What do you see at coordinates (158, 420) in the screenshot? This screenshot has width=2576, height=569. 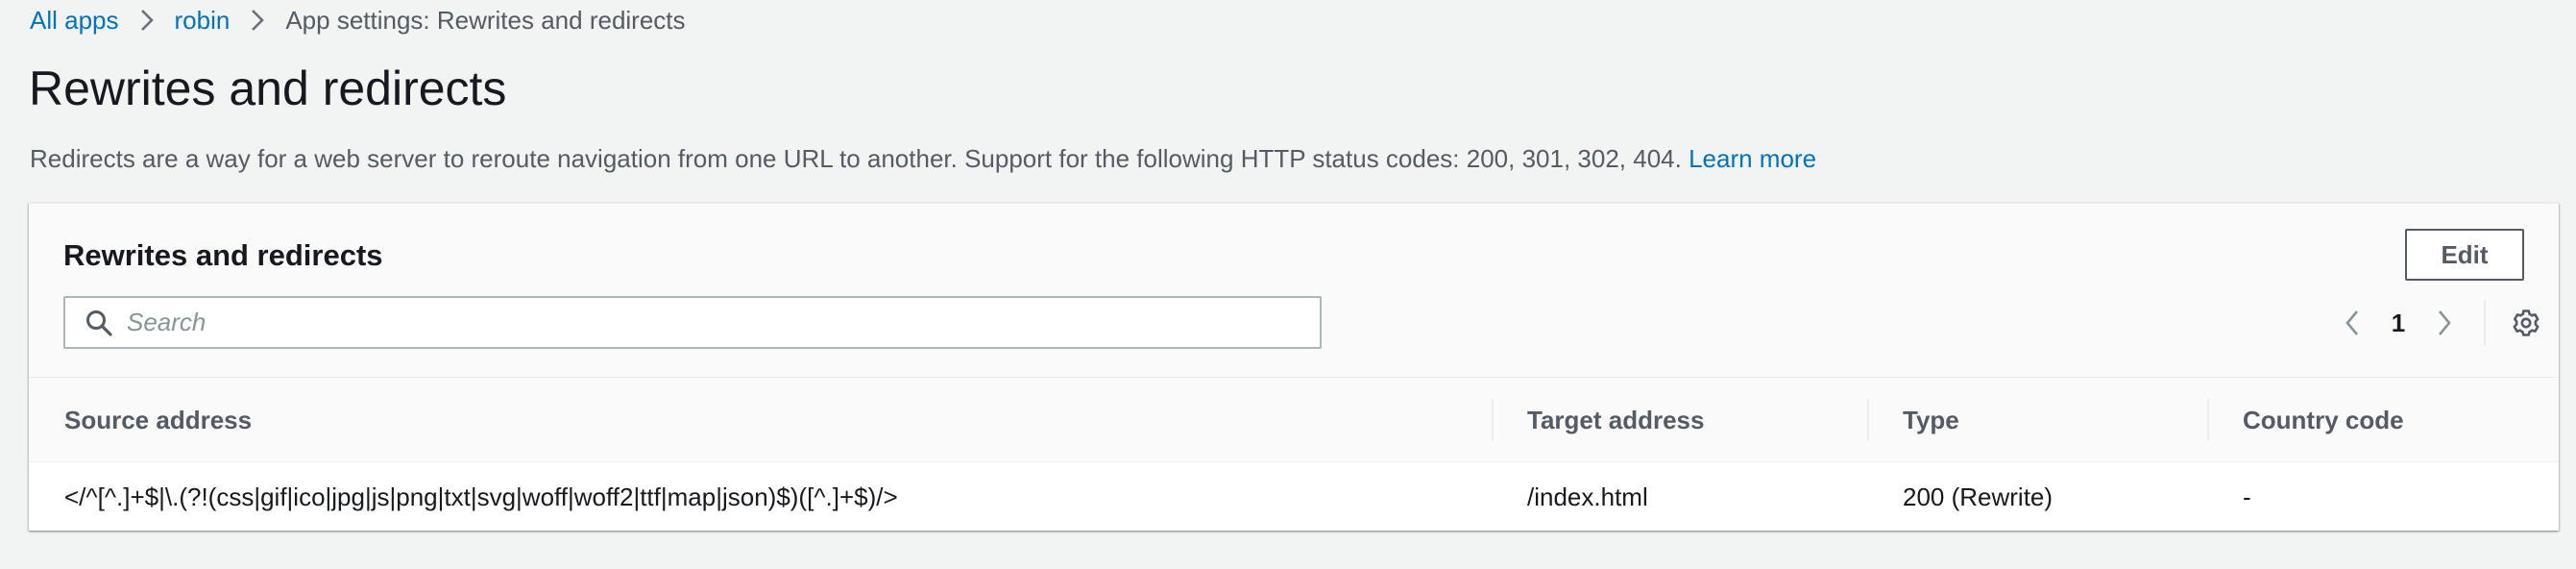 I see `column-header-source-address: Source address` at bounding box center [158, 420].